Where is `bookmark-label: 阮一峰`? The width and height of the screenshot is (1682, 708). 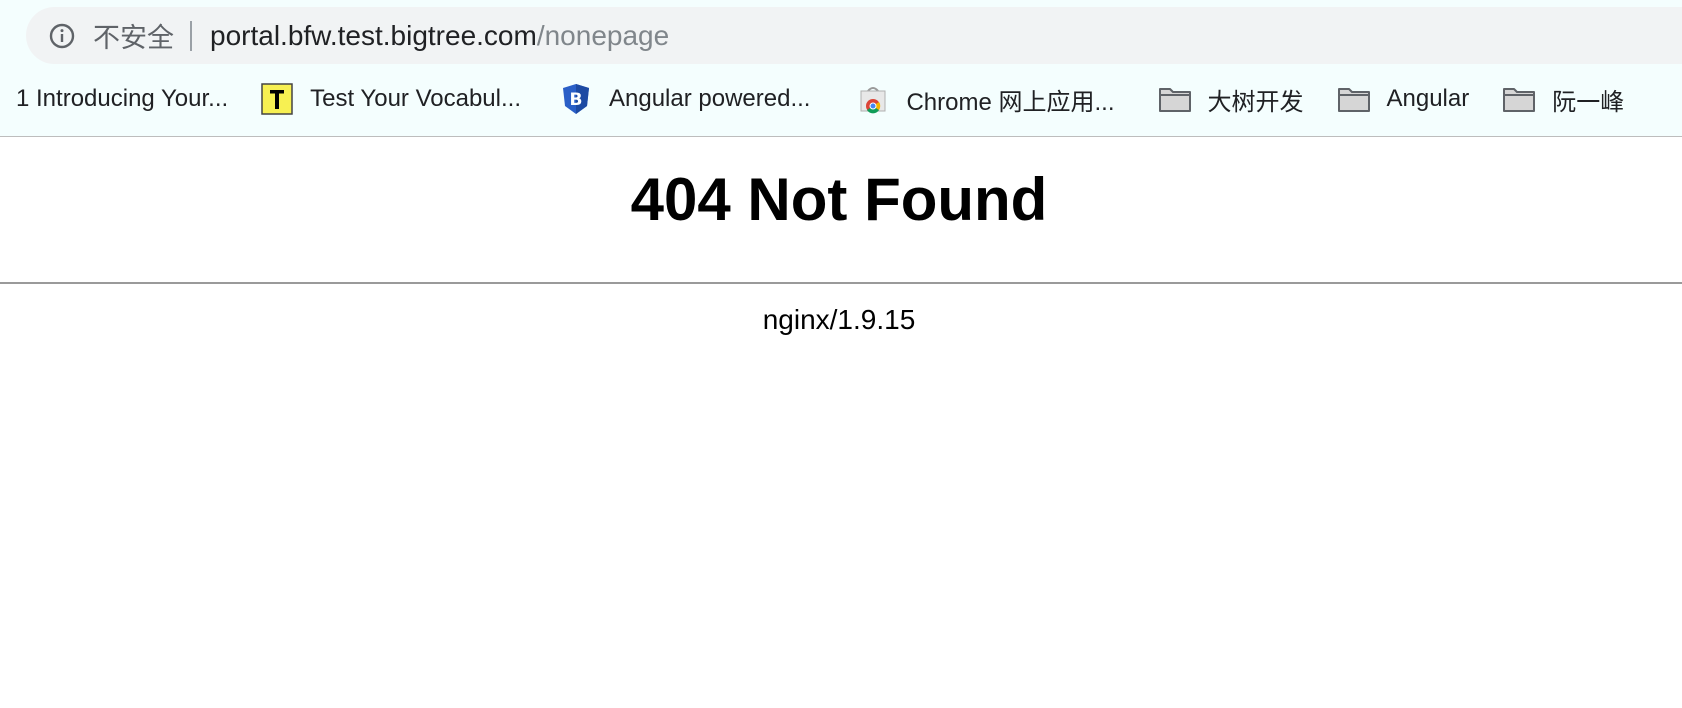
bookmark-label: 阮一峰 is located at coordinates (1588, 102).